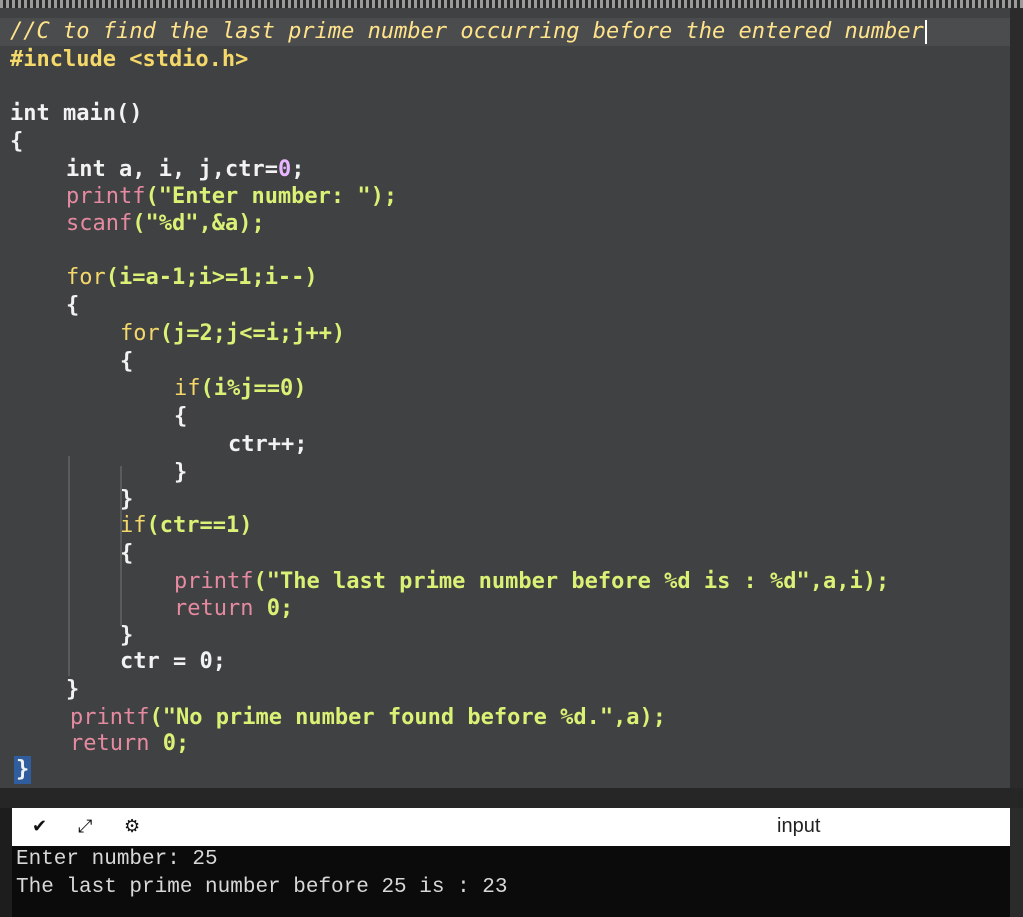  Describe the element at coordinates (129, 59) in the screenshot. I see `code-line-2: #include <stdio.h>` at that location.